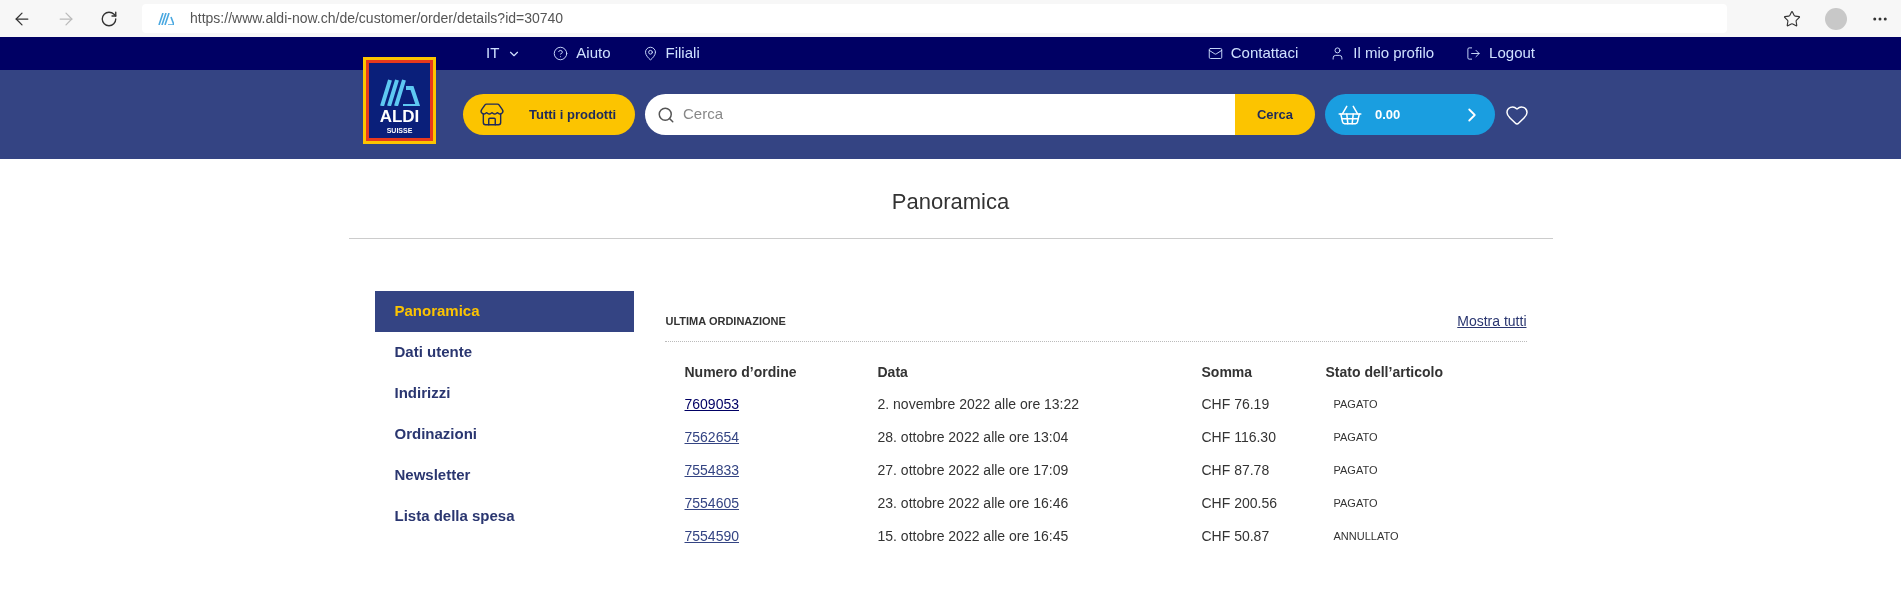  I want to click on order-sum: CHF 87.78, so click(1236, 470).